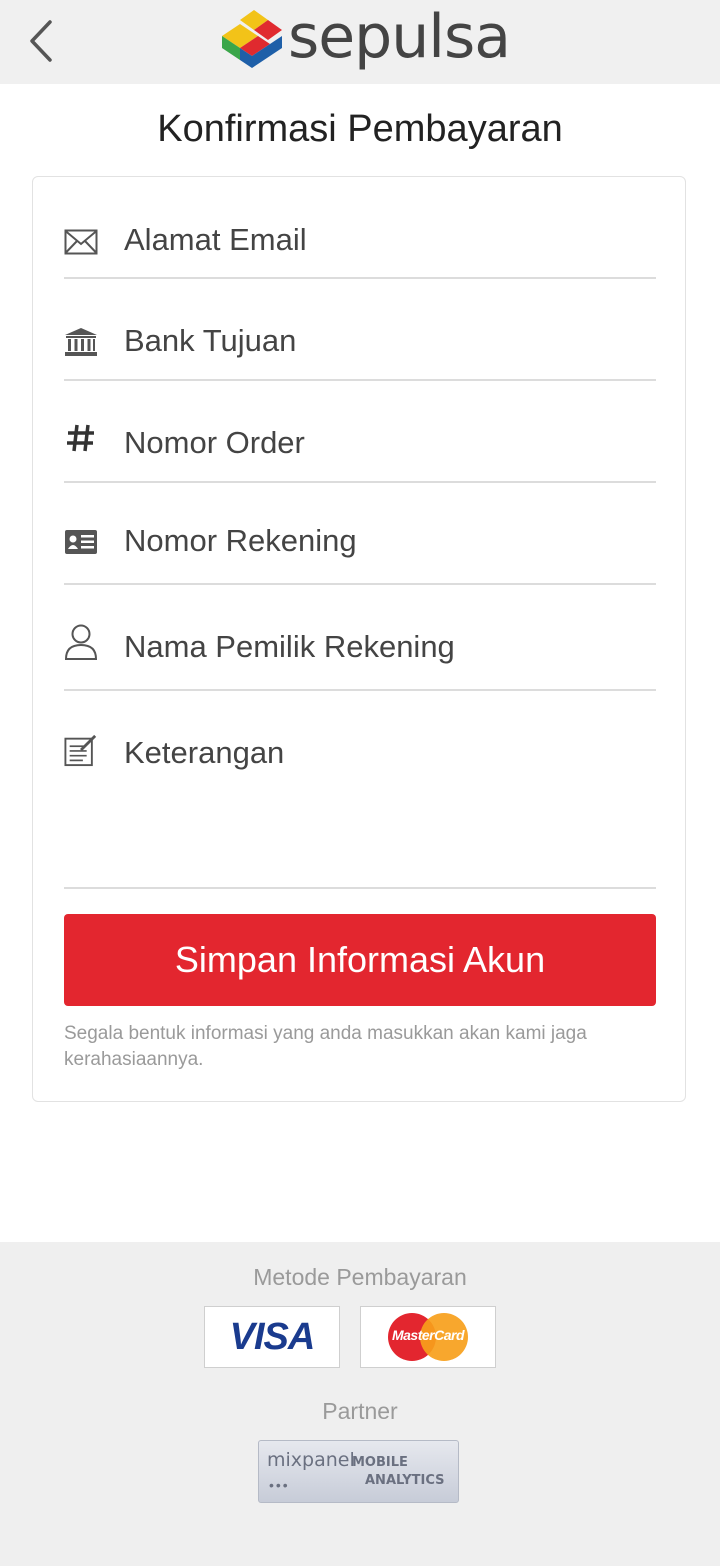  I want to click on top-bar: sepulsa, so click(360, 42).